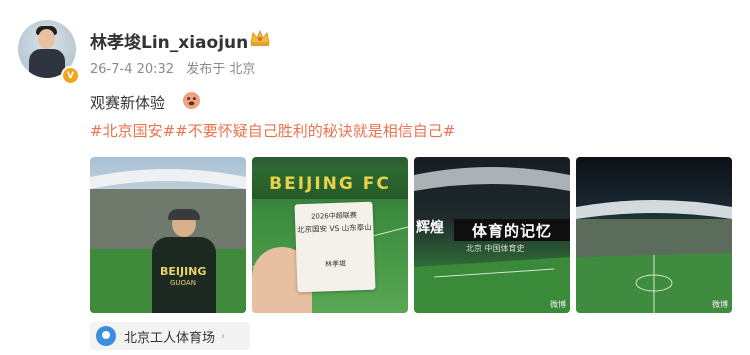 Image resolution: width=750 pixels, height=355 pixels. Describe the element at coordinates (430, 228) in the screenshot. I see `overlay-text-left: 辉煌` at that location.